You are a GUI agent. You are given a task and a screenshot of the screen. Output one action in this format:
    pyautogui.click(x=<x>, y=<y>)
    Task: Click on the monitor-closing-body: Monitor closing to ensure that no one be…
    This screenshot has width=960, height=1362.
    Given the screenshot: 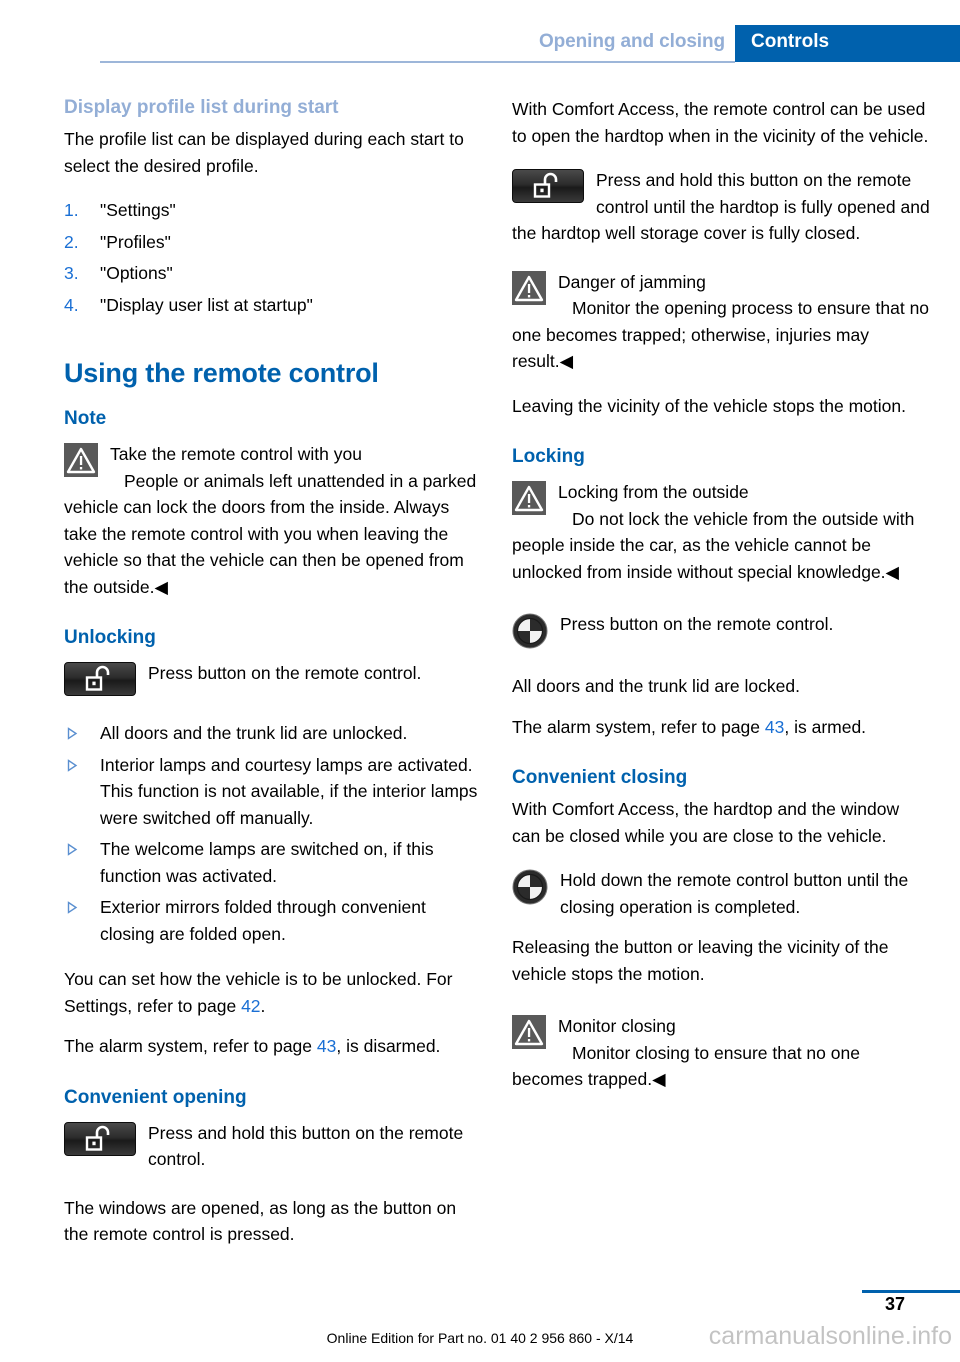 What is the action you would take?
    pyautogui.click(x=686, y=1066)
    